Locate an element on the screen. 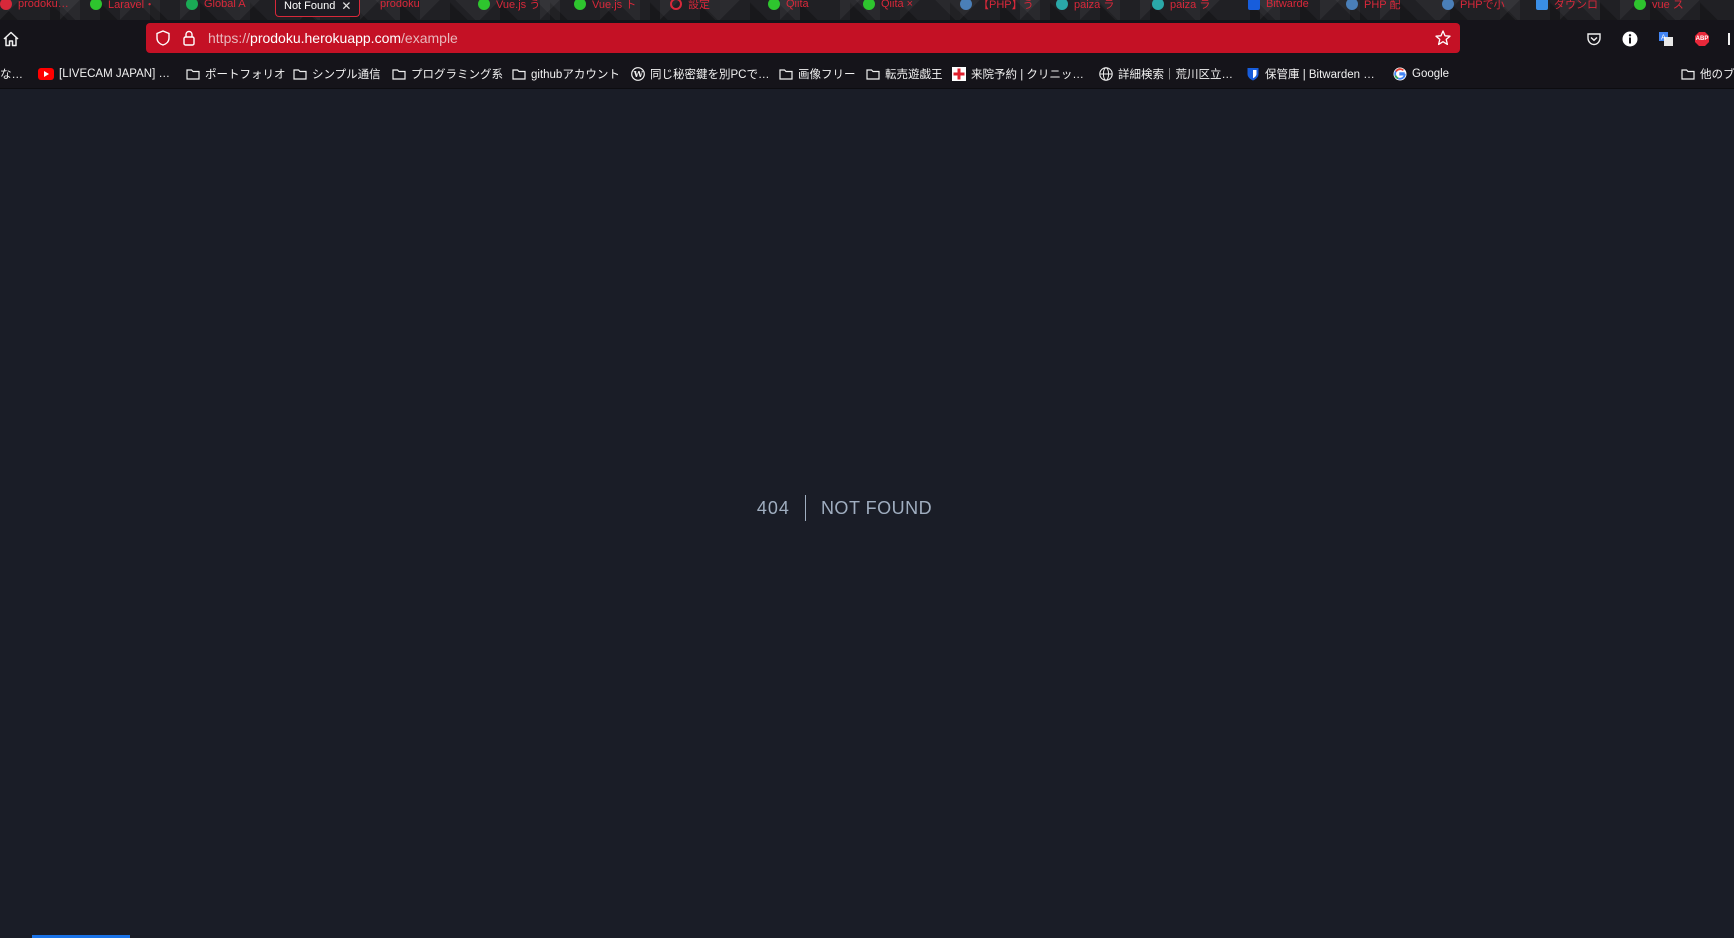  tab-php-3: PHPで小 is located at coordinates (1473, 7).